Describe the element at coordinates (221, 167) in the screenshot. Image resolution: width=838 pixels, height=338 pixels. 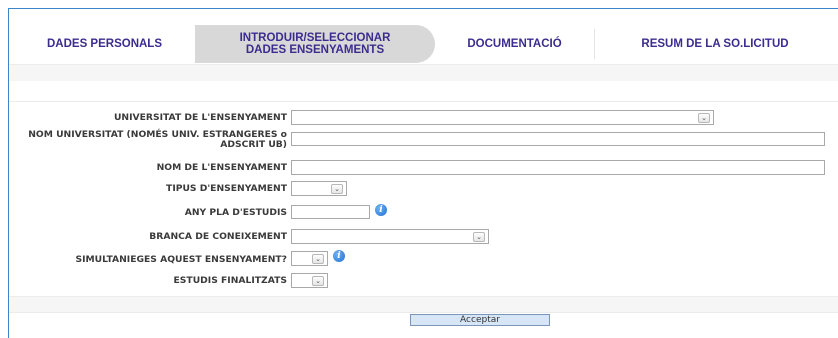
I see `nom-ensenyament-label: NOM DE L'ENSENYAMENT` at that location.